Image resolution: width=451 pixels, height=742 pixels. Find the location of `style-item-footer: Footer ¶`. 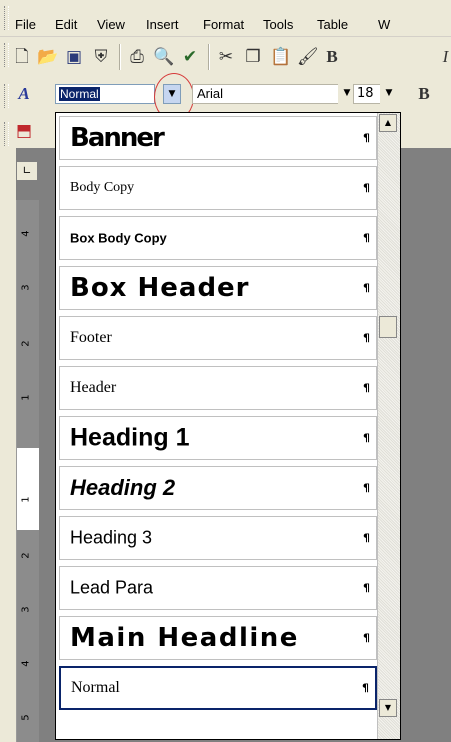

style-item-footer: Footer ¶ is located at coordinates (218, 338).